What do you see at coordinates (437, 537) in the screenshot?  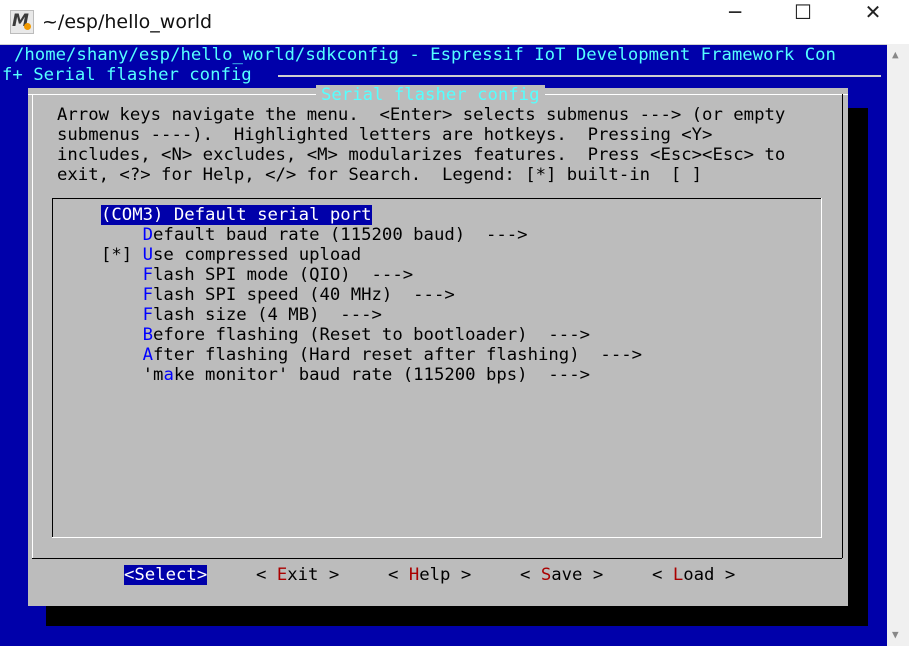 I see `menu-box-border-bottom` at bounding box center [437, 537].